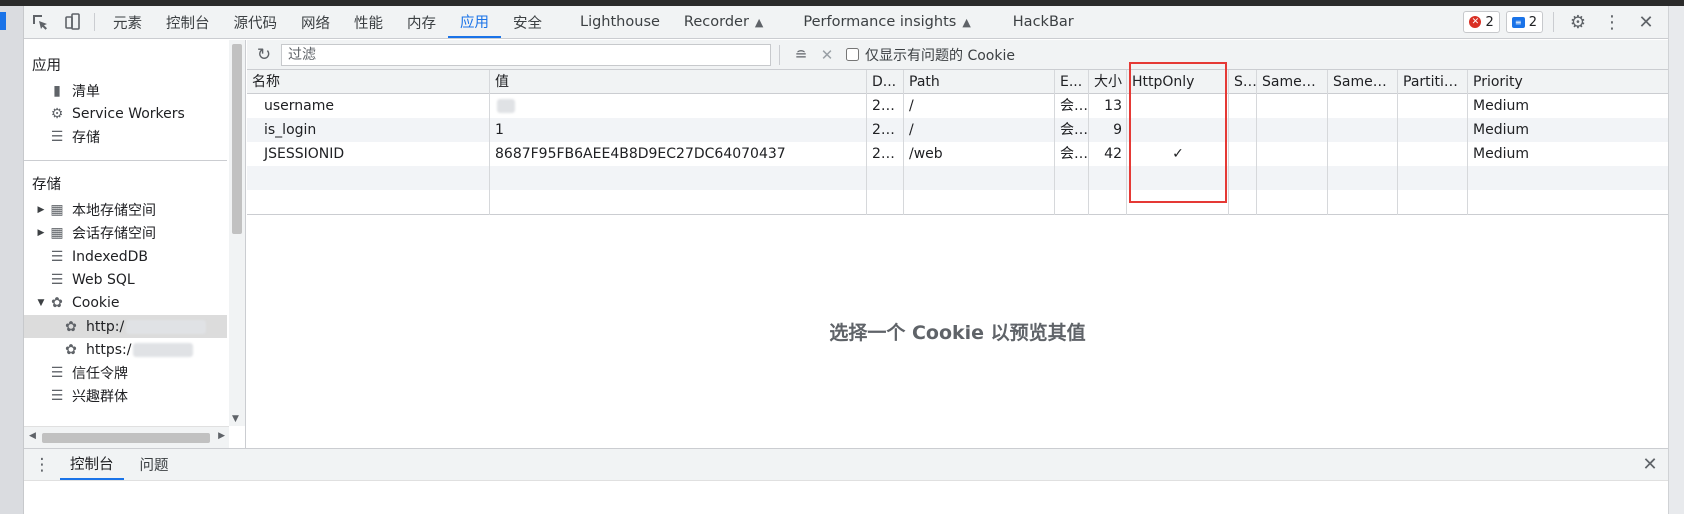 The height and width of the screenshot is (514, 1684). Describe the element at coordinates (264, 55) in the screenshot. I see `refresh-icon: ↻` at that location.